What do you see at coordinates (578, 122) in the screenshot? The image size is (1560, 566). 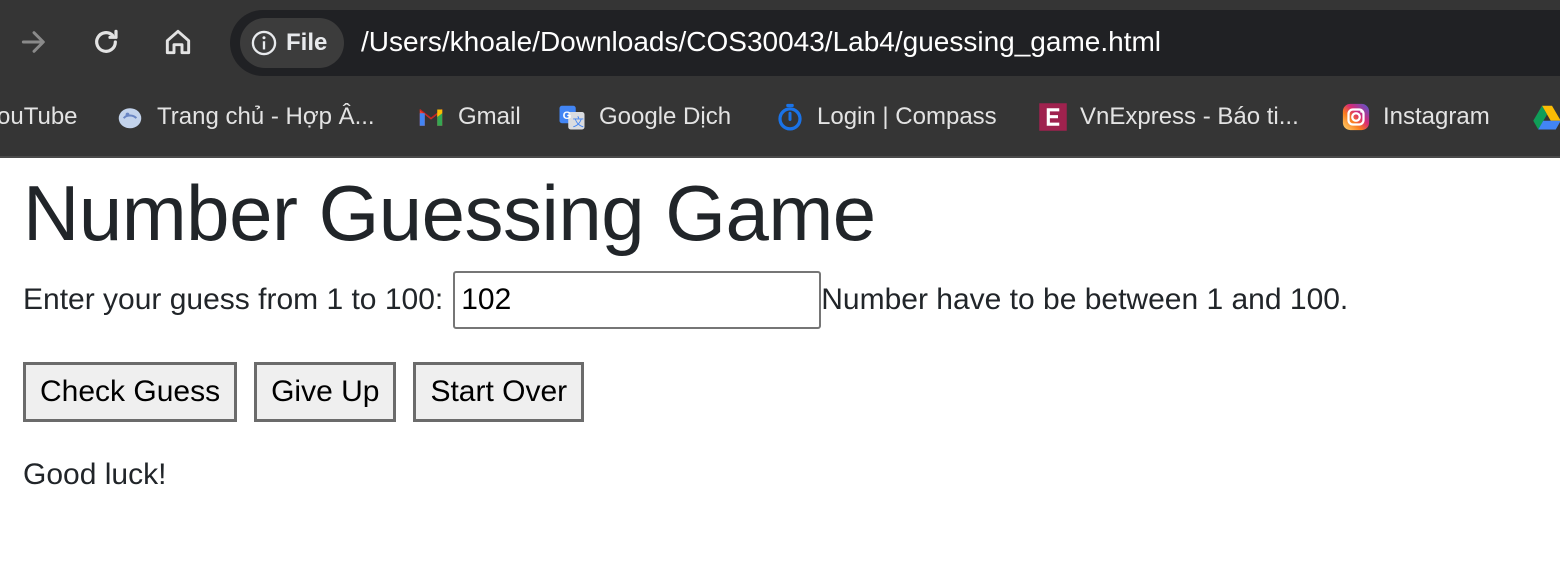 I see `svg-text: 文` at bounding box center [578, 122].